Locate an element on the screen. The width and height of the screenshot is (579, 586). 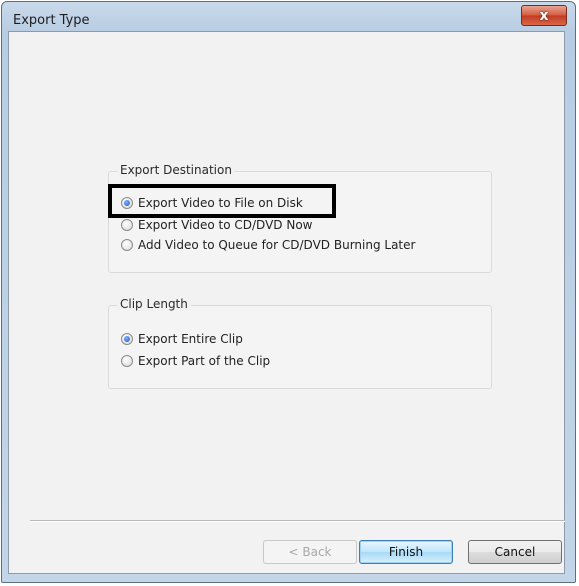
close-icon: x is located at coordinates (544, 15).